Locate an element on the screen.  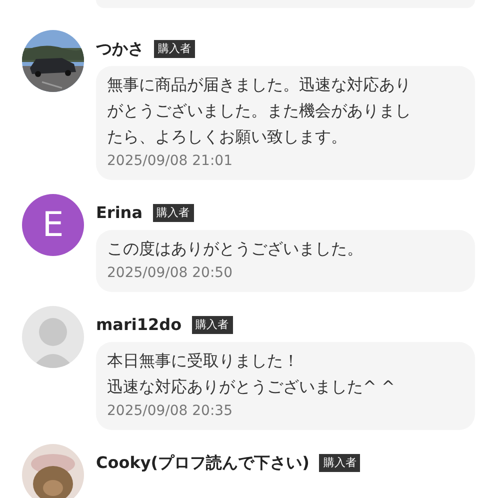
user-name: Cooky(プロフ読んで下さい) is located at coordinates (203, 463).